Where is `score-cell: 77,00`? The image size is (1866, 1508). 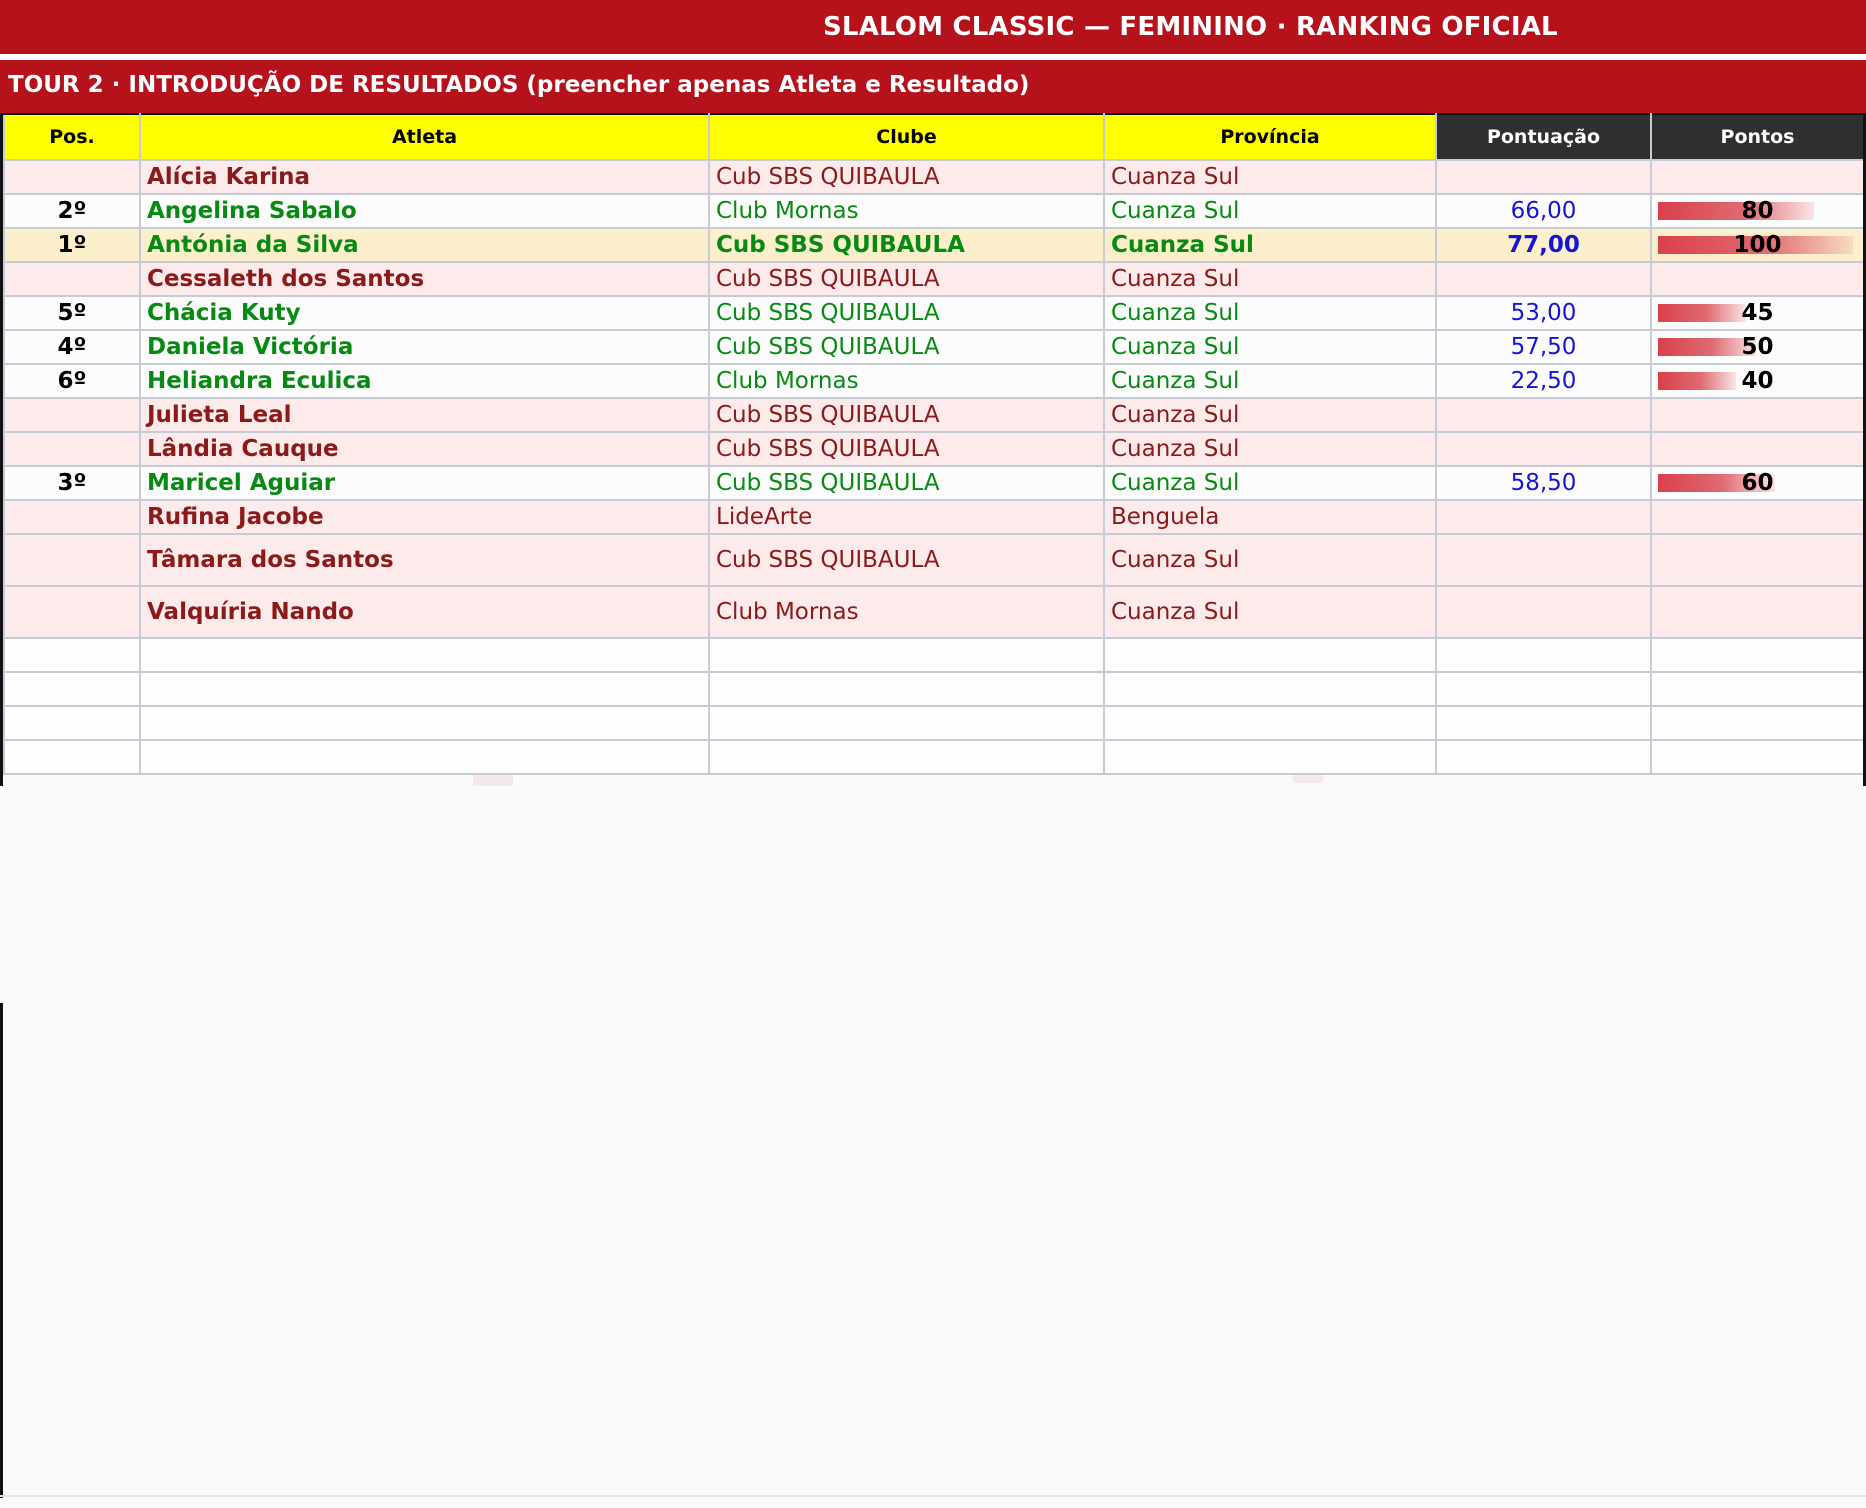 score-cell: 77,00 is located at coordinates (1543, 245).